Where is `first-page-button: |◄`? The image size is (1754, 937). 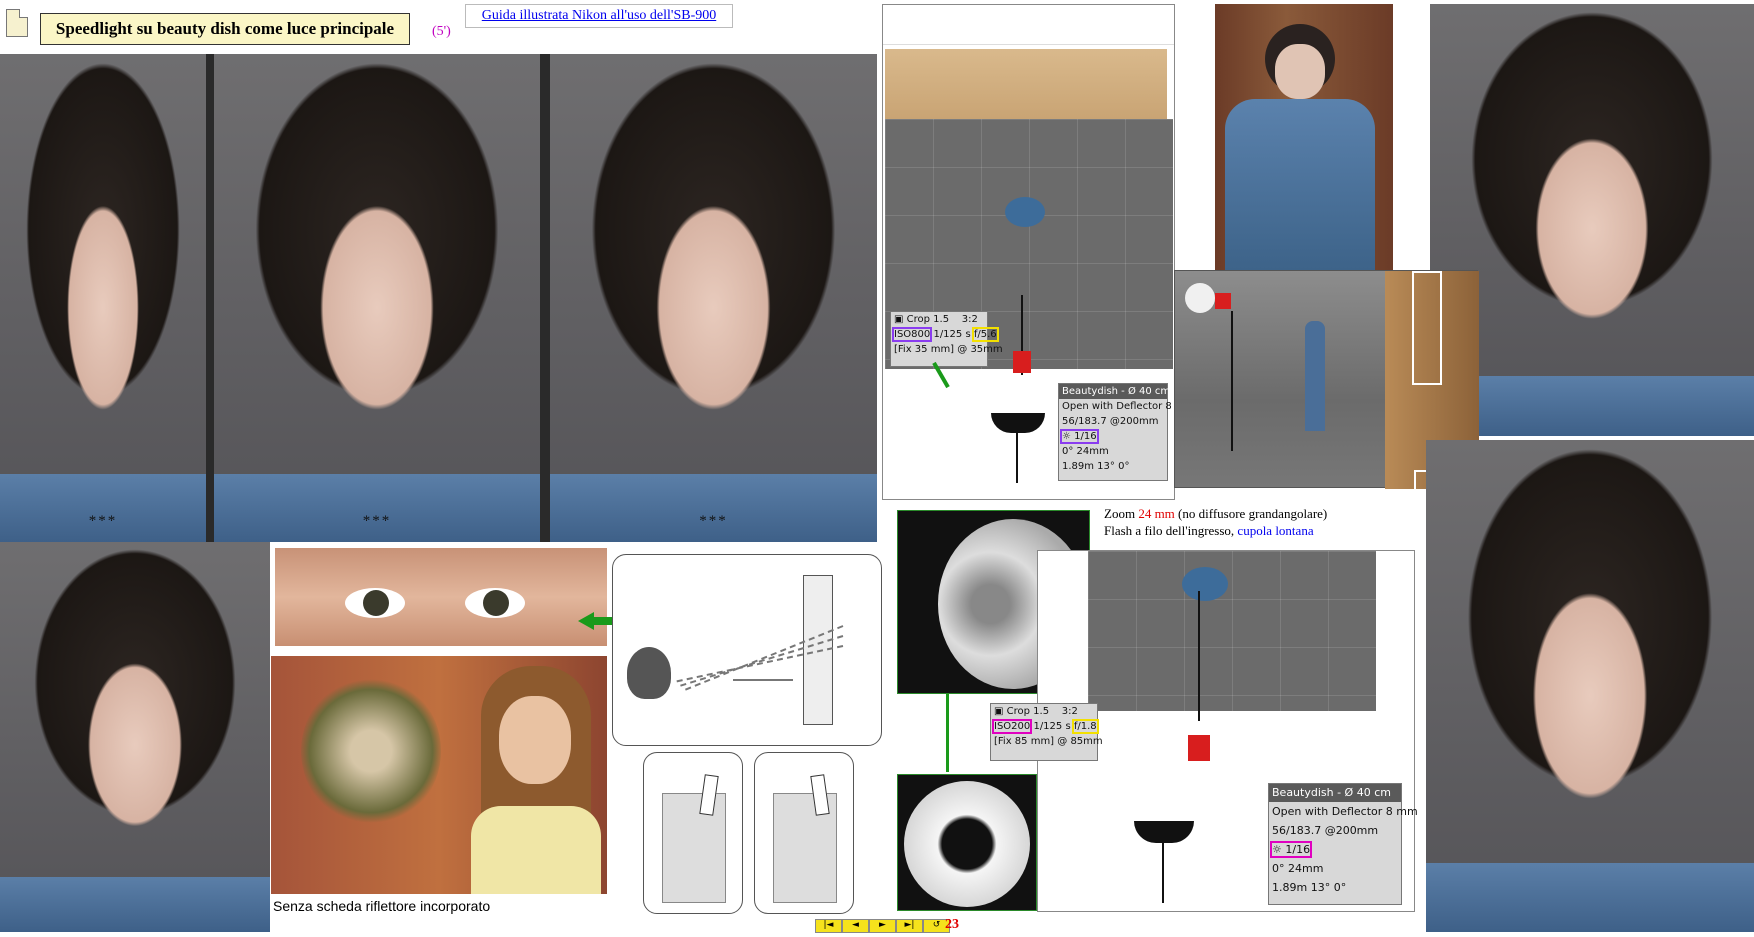
first-page-button: |◄ is located at coordinates (828, 926).